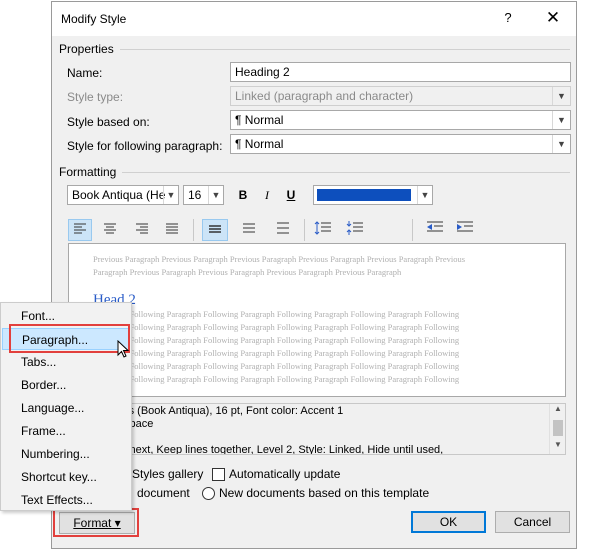  I want to click on underline-button: U, so click(291, 195).